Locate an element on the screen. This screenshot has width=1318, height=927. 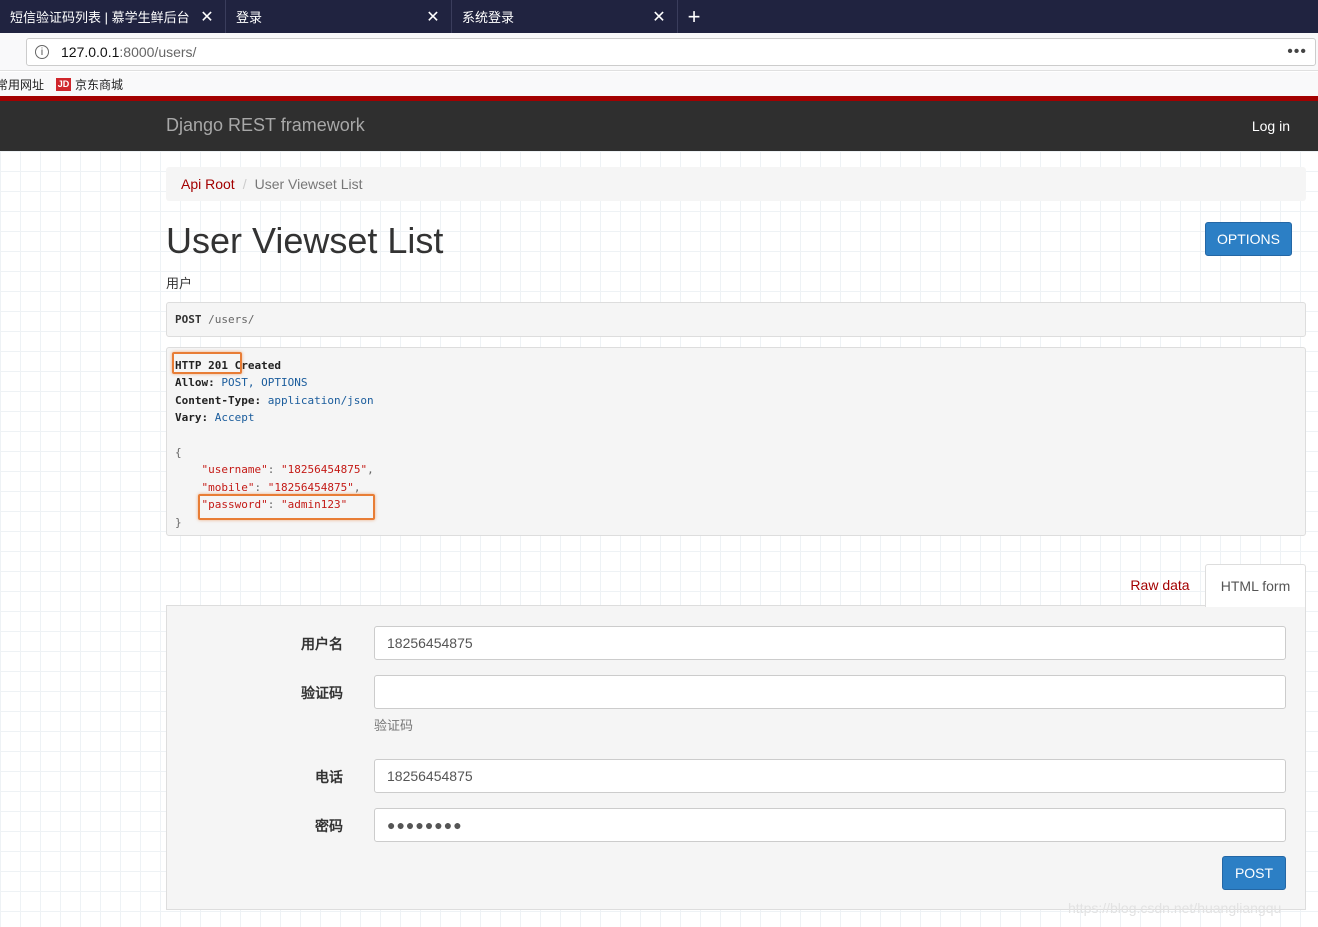
header-value: application/json is located at coordinates (317, 400).